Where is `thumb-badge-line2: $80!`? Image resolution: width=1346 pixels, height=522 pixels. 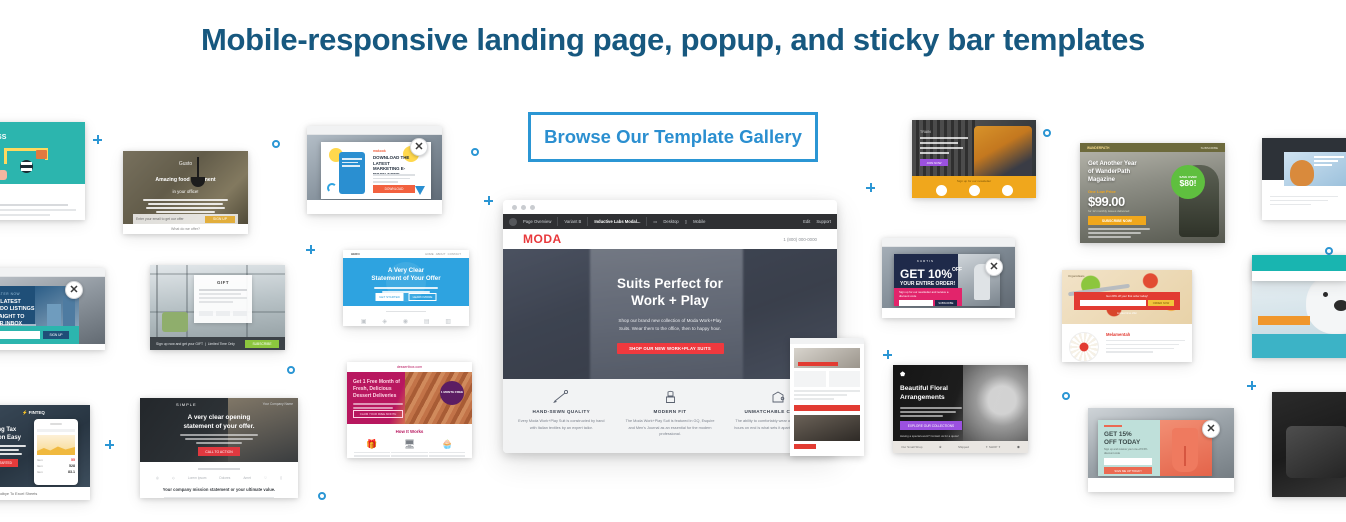 thumb-badge-line2: $80! is located at coordinates (1188, 182).